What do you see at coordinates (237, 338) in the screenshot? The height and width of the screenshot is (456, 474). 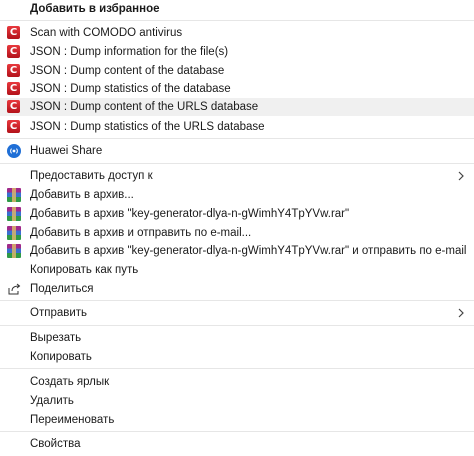 I see `menu-item-cut: Вырезать` at bounding box center [237, 338].